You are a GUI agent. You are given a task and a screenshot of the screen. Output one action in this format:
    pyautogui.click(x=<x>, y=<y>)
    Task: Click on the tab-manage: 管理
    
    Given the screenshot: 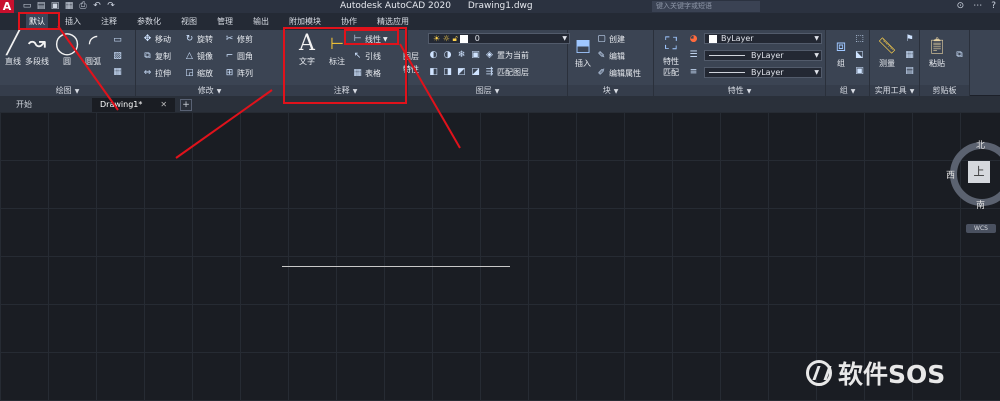 What is the action you would take?
    pyautogui.click(x=225, y=21)
    